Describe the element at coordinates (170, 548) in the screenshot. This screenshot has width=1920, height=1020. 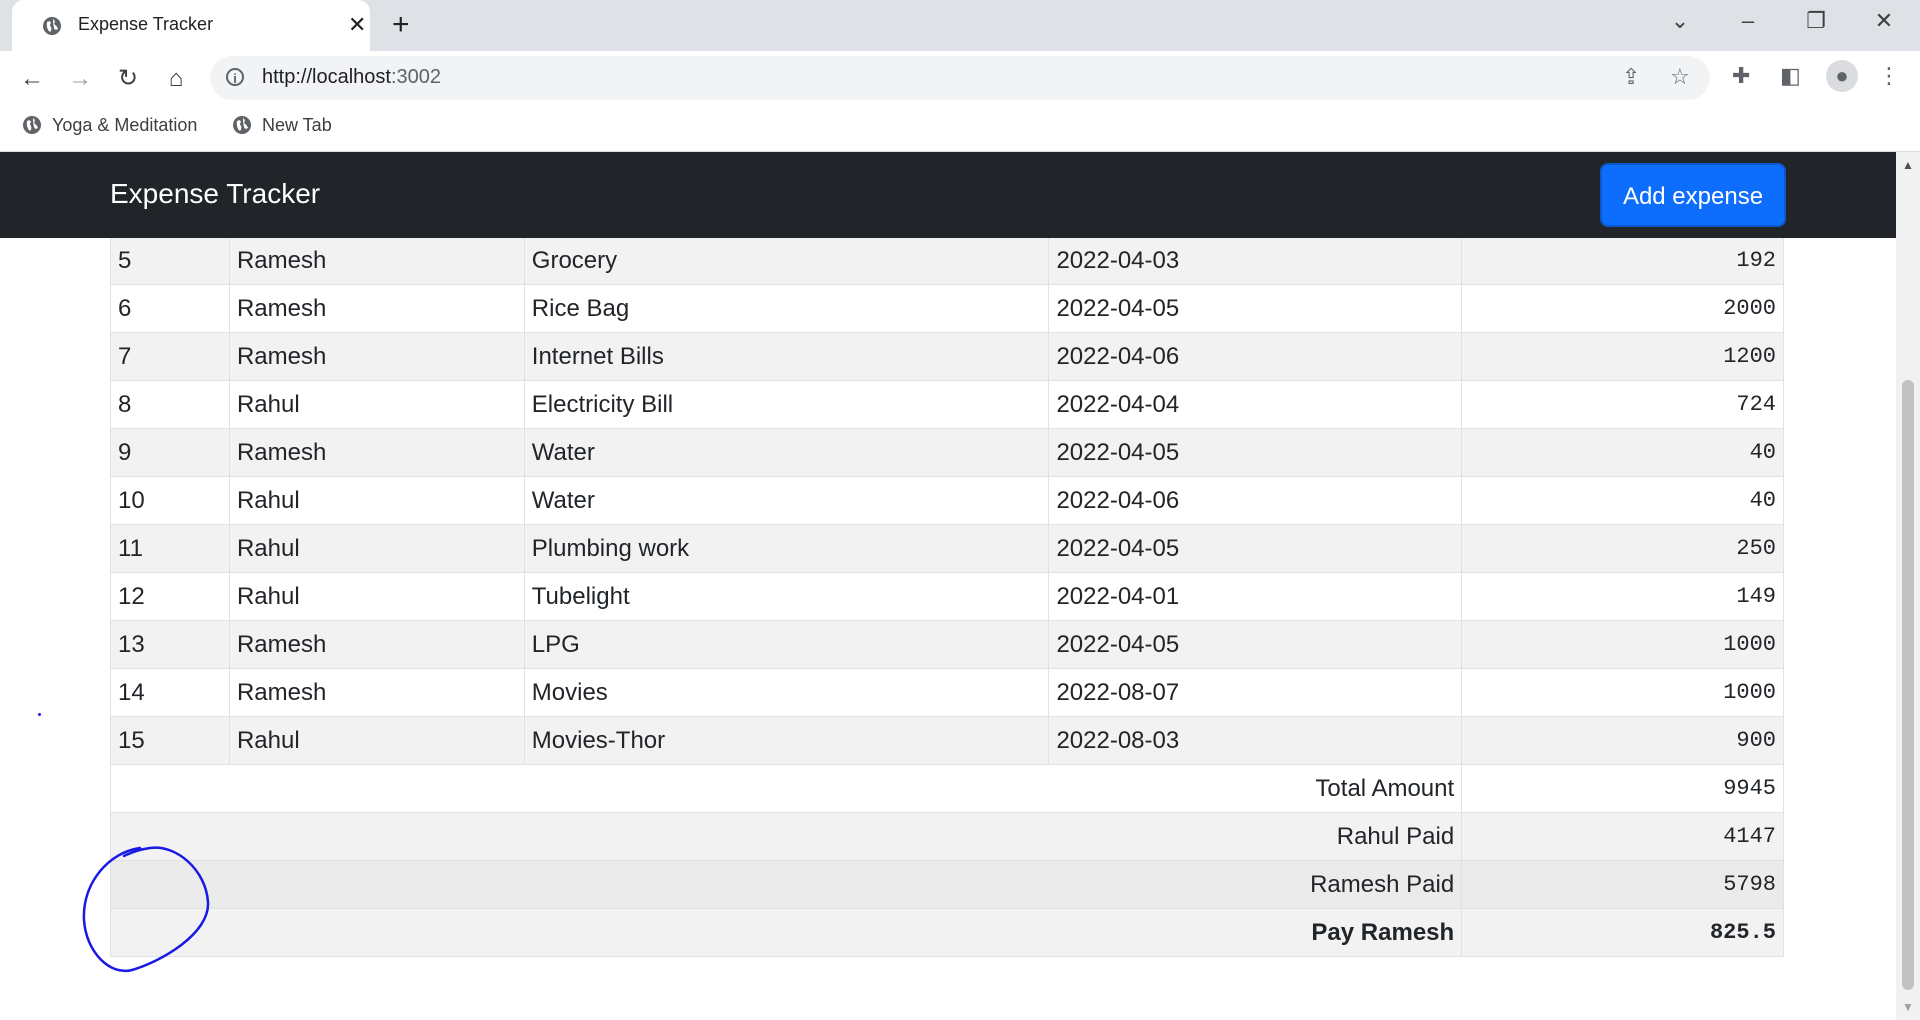
I see `expense-id: 11` at that location.